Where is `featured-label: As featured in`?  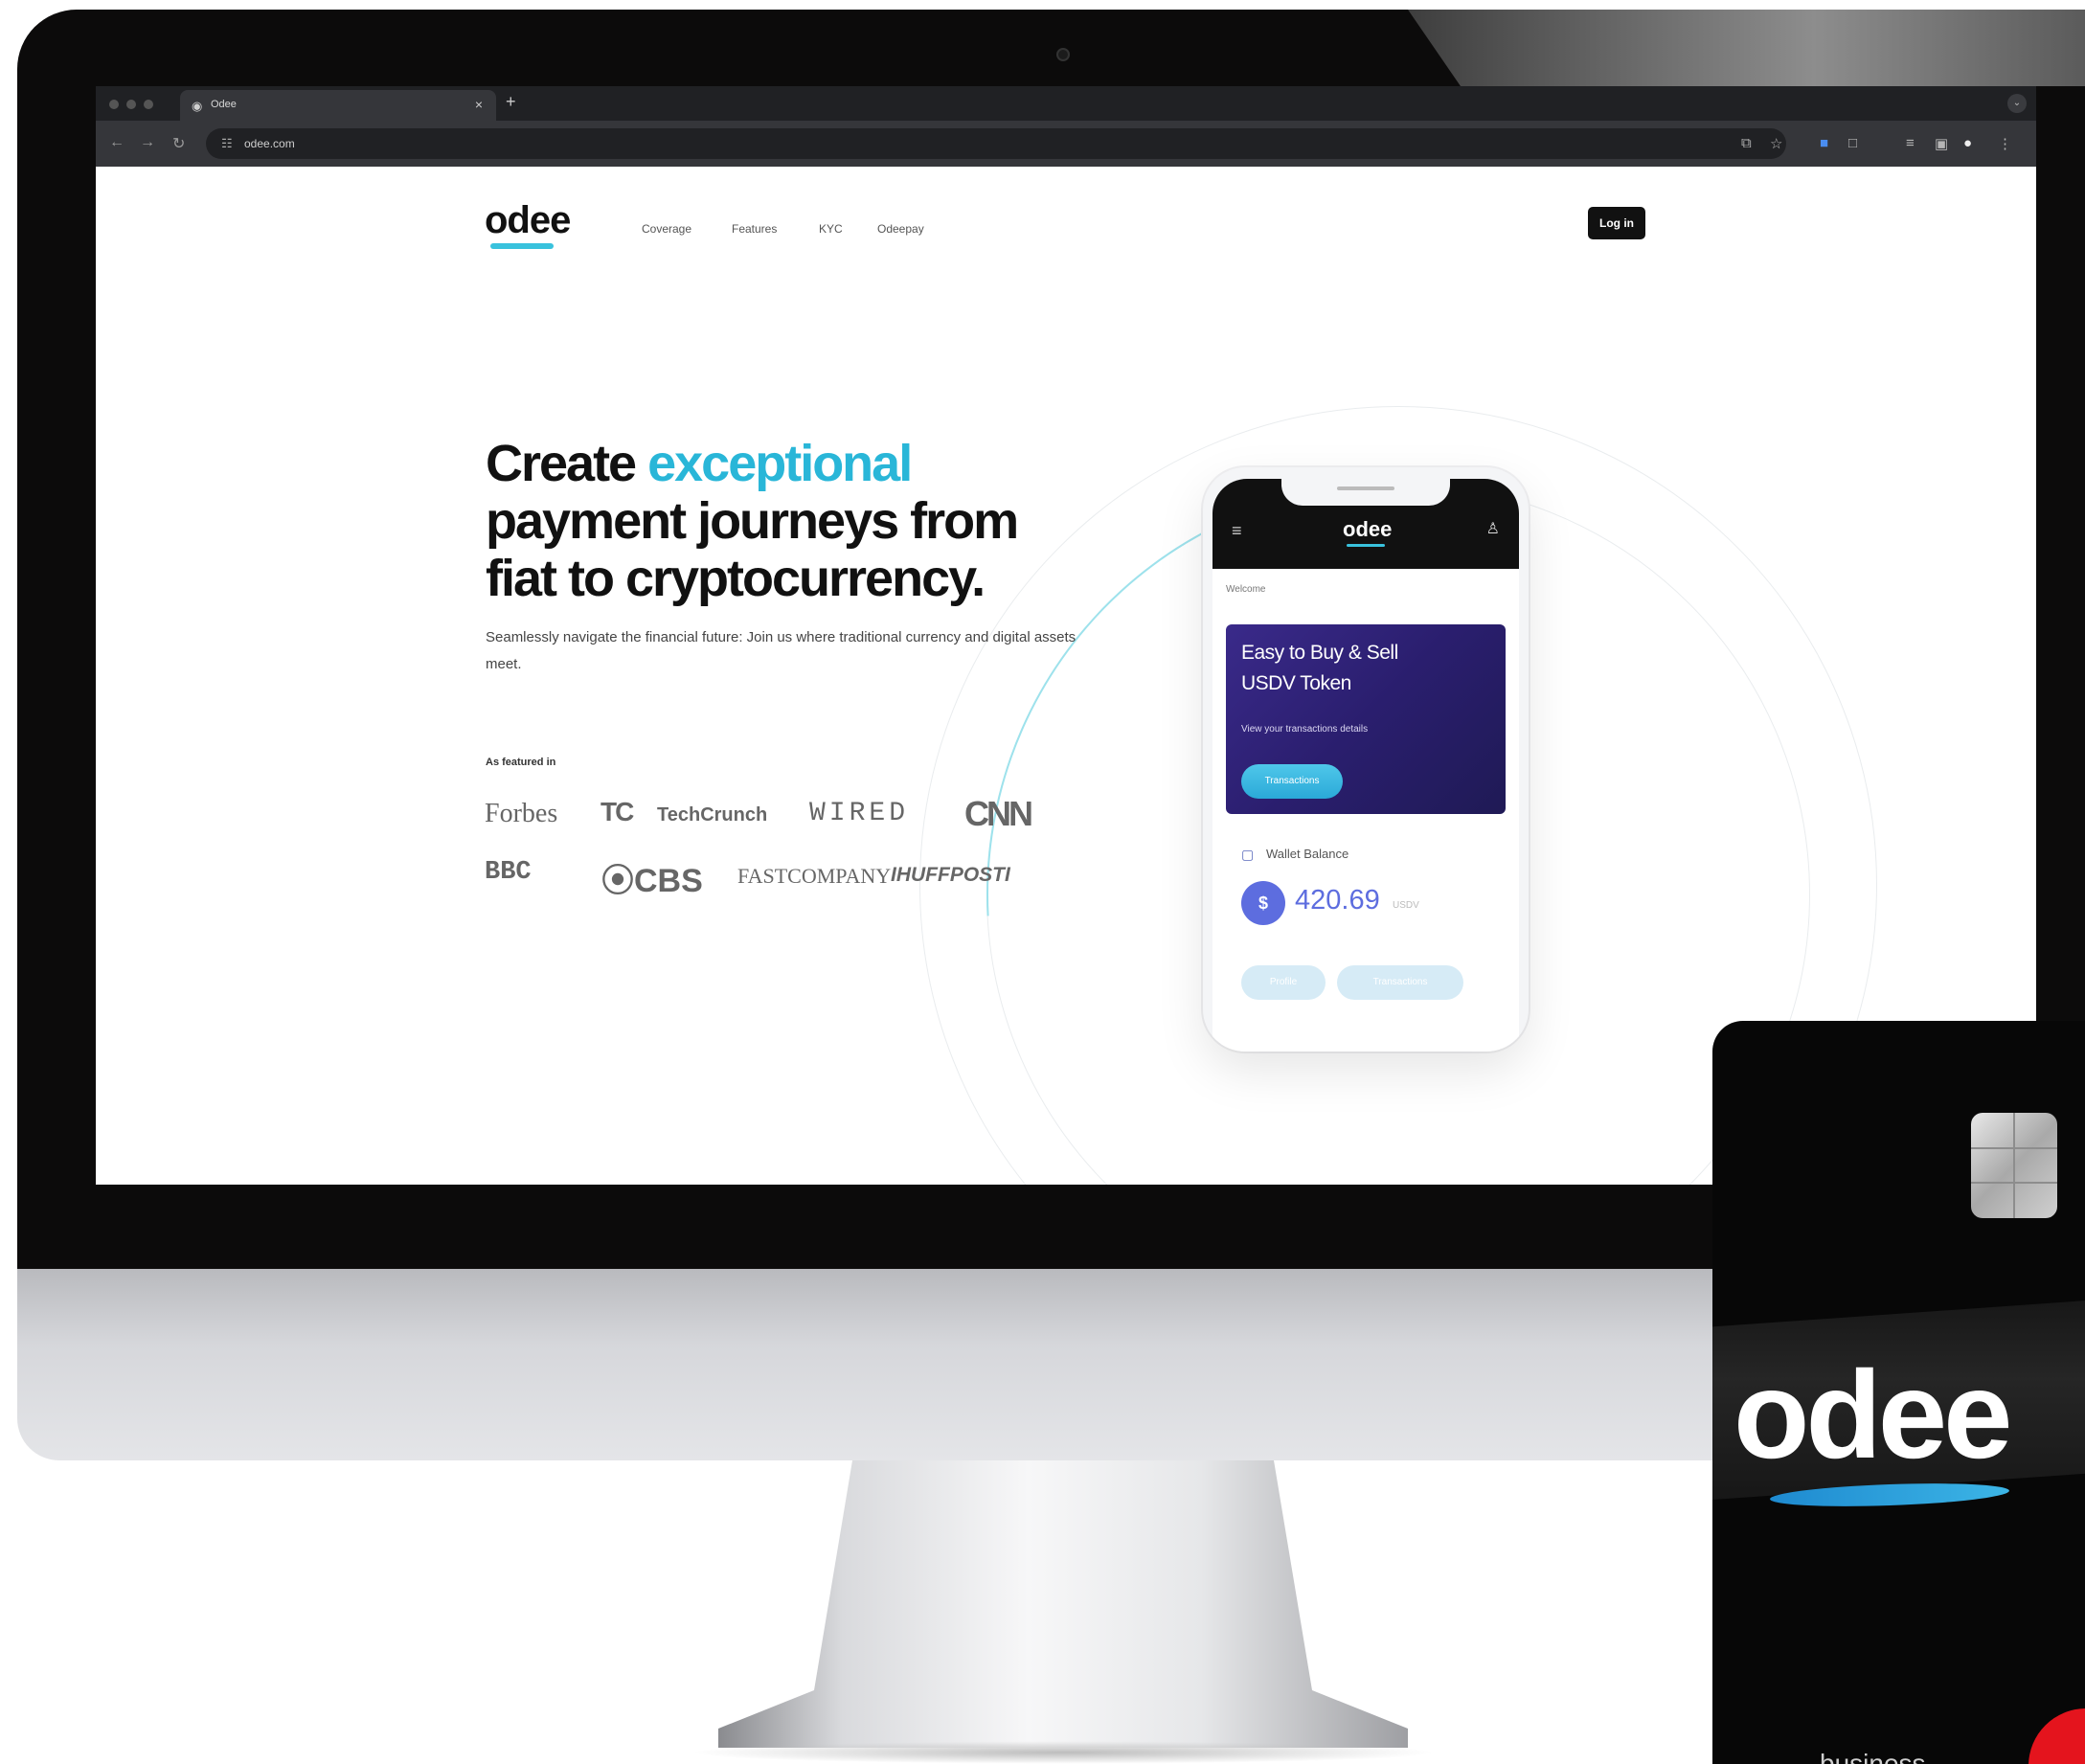 featured-label: As featured in is located at coordinates (521, 762).